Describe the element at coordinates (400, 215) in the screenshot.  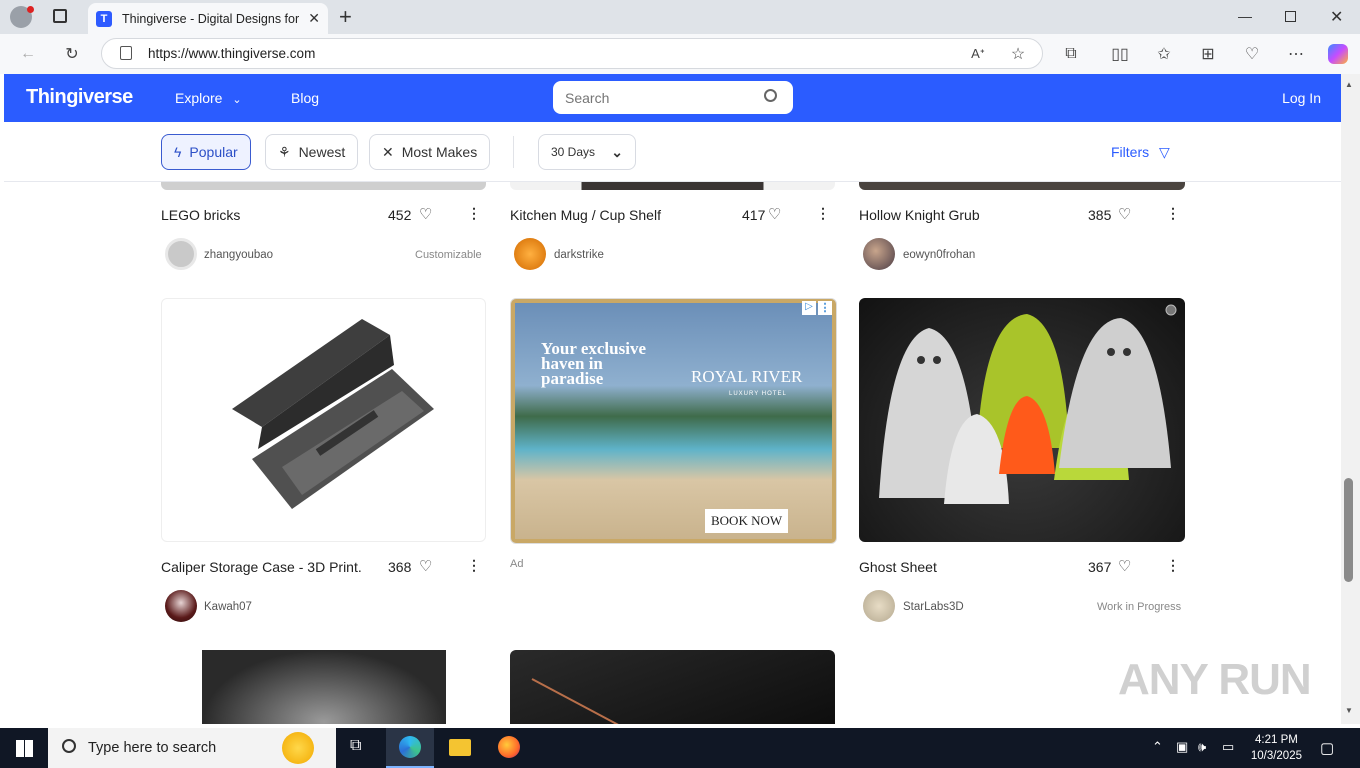
I see `like-count: 452` at that location.